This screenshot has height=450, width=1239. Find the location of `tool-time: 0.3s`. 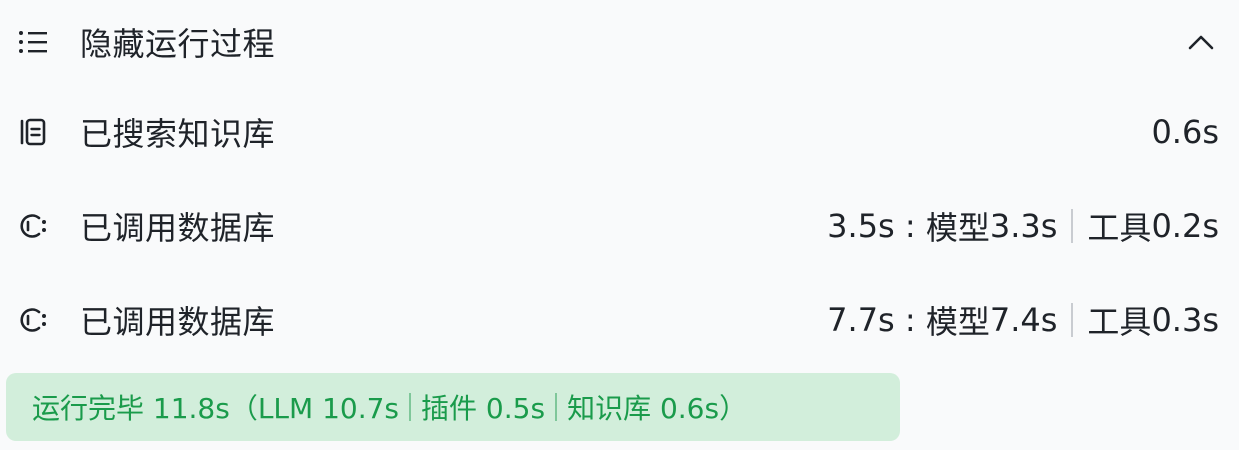

tool-time: 0.3s is located at coordinates (1185, 320).